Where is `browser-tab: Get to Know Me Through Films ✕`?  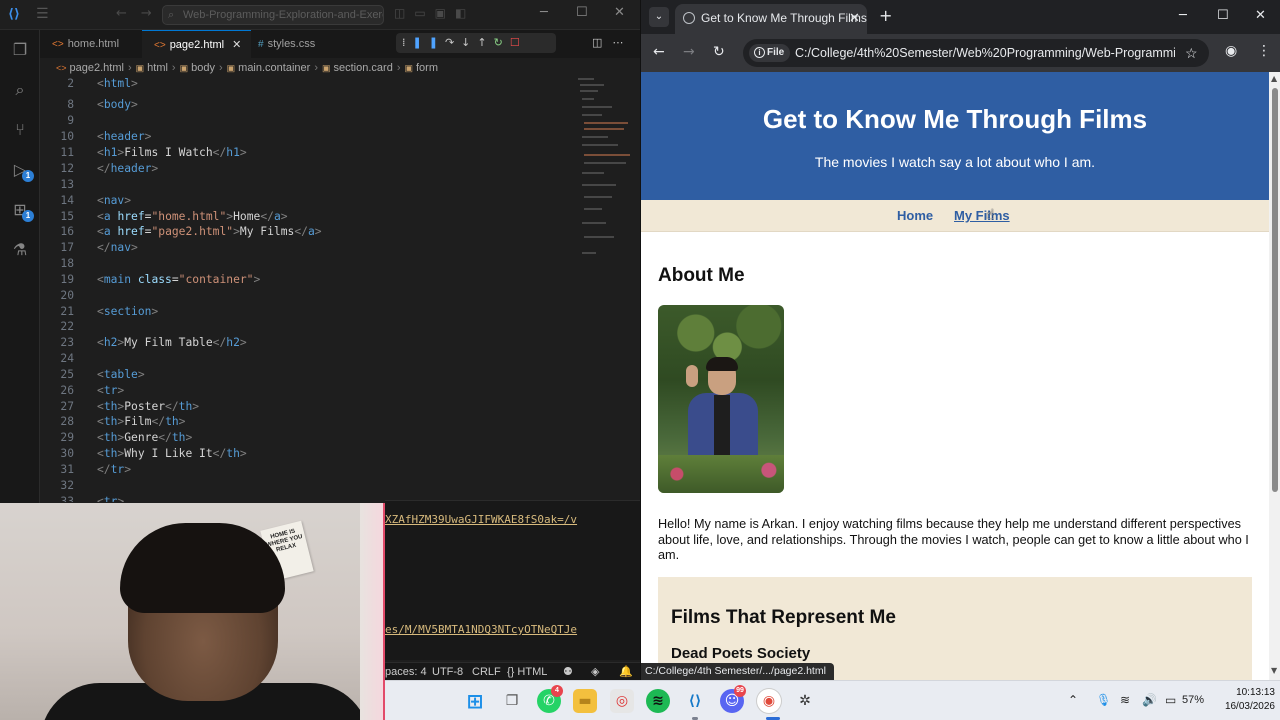 browser-tab: Get to Know Me Through Films ✕ is located at coordinates (771, 19).